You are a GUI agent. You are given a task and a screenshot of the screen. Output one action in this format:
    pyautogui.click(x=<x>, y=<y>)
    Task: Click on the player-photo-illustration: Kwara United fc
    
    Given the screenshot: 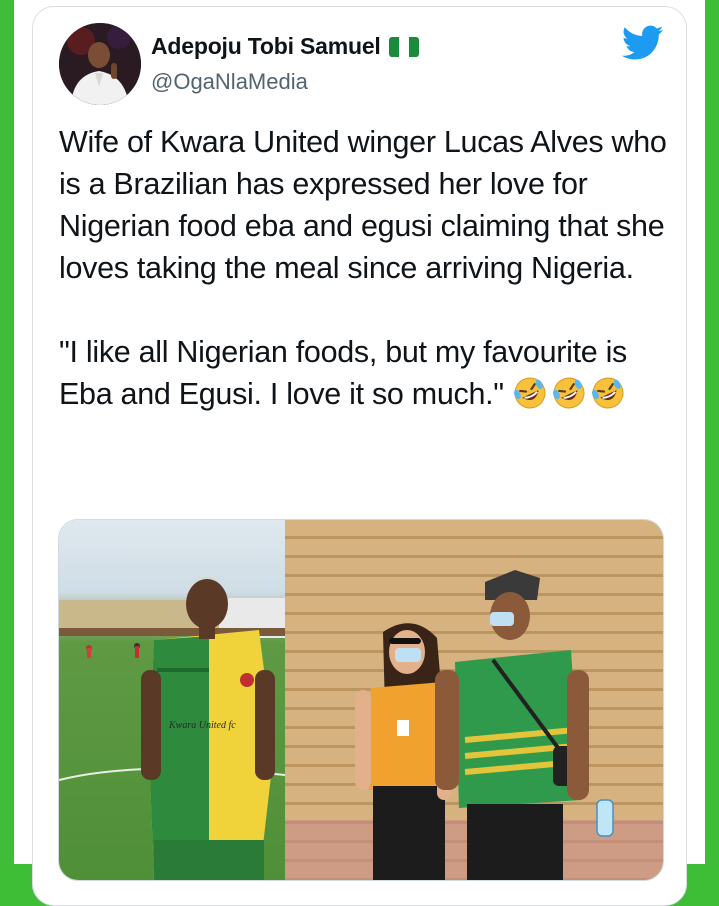 What is the action you would take?
    pyautogui.click(x=172, y=728)
    